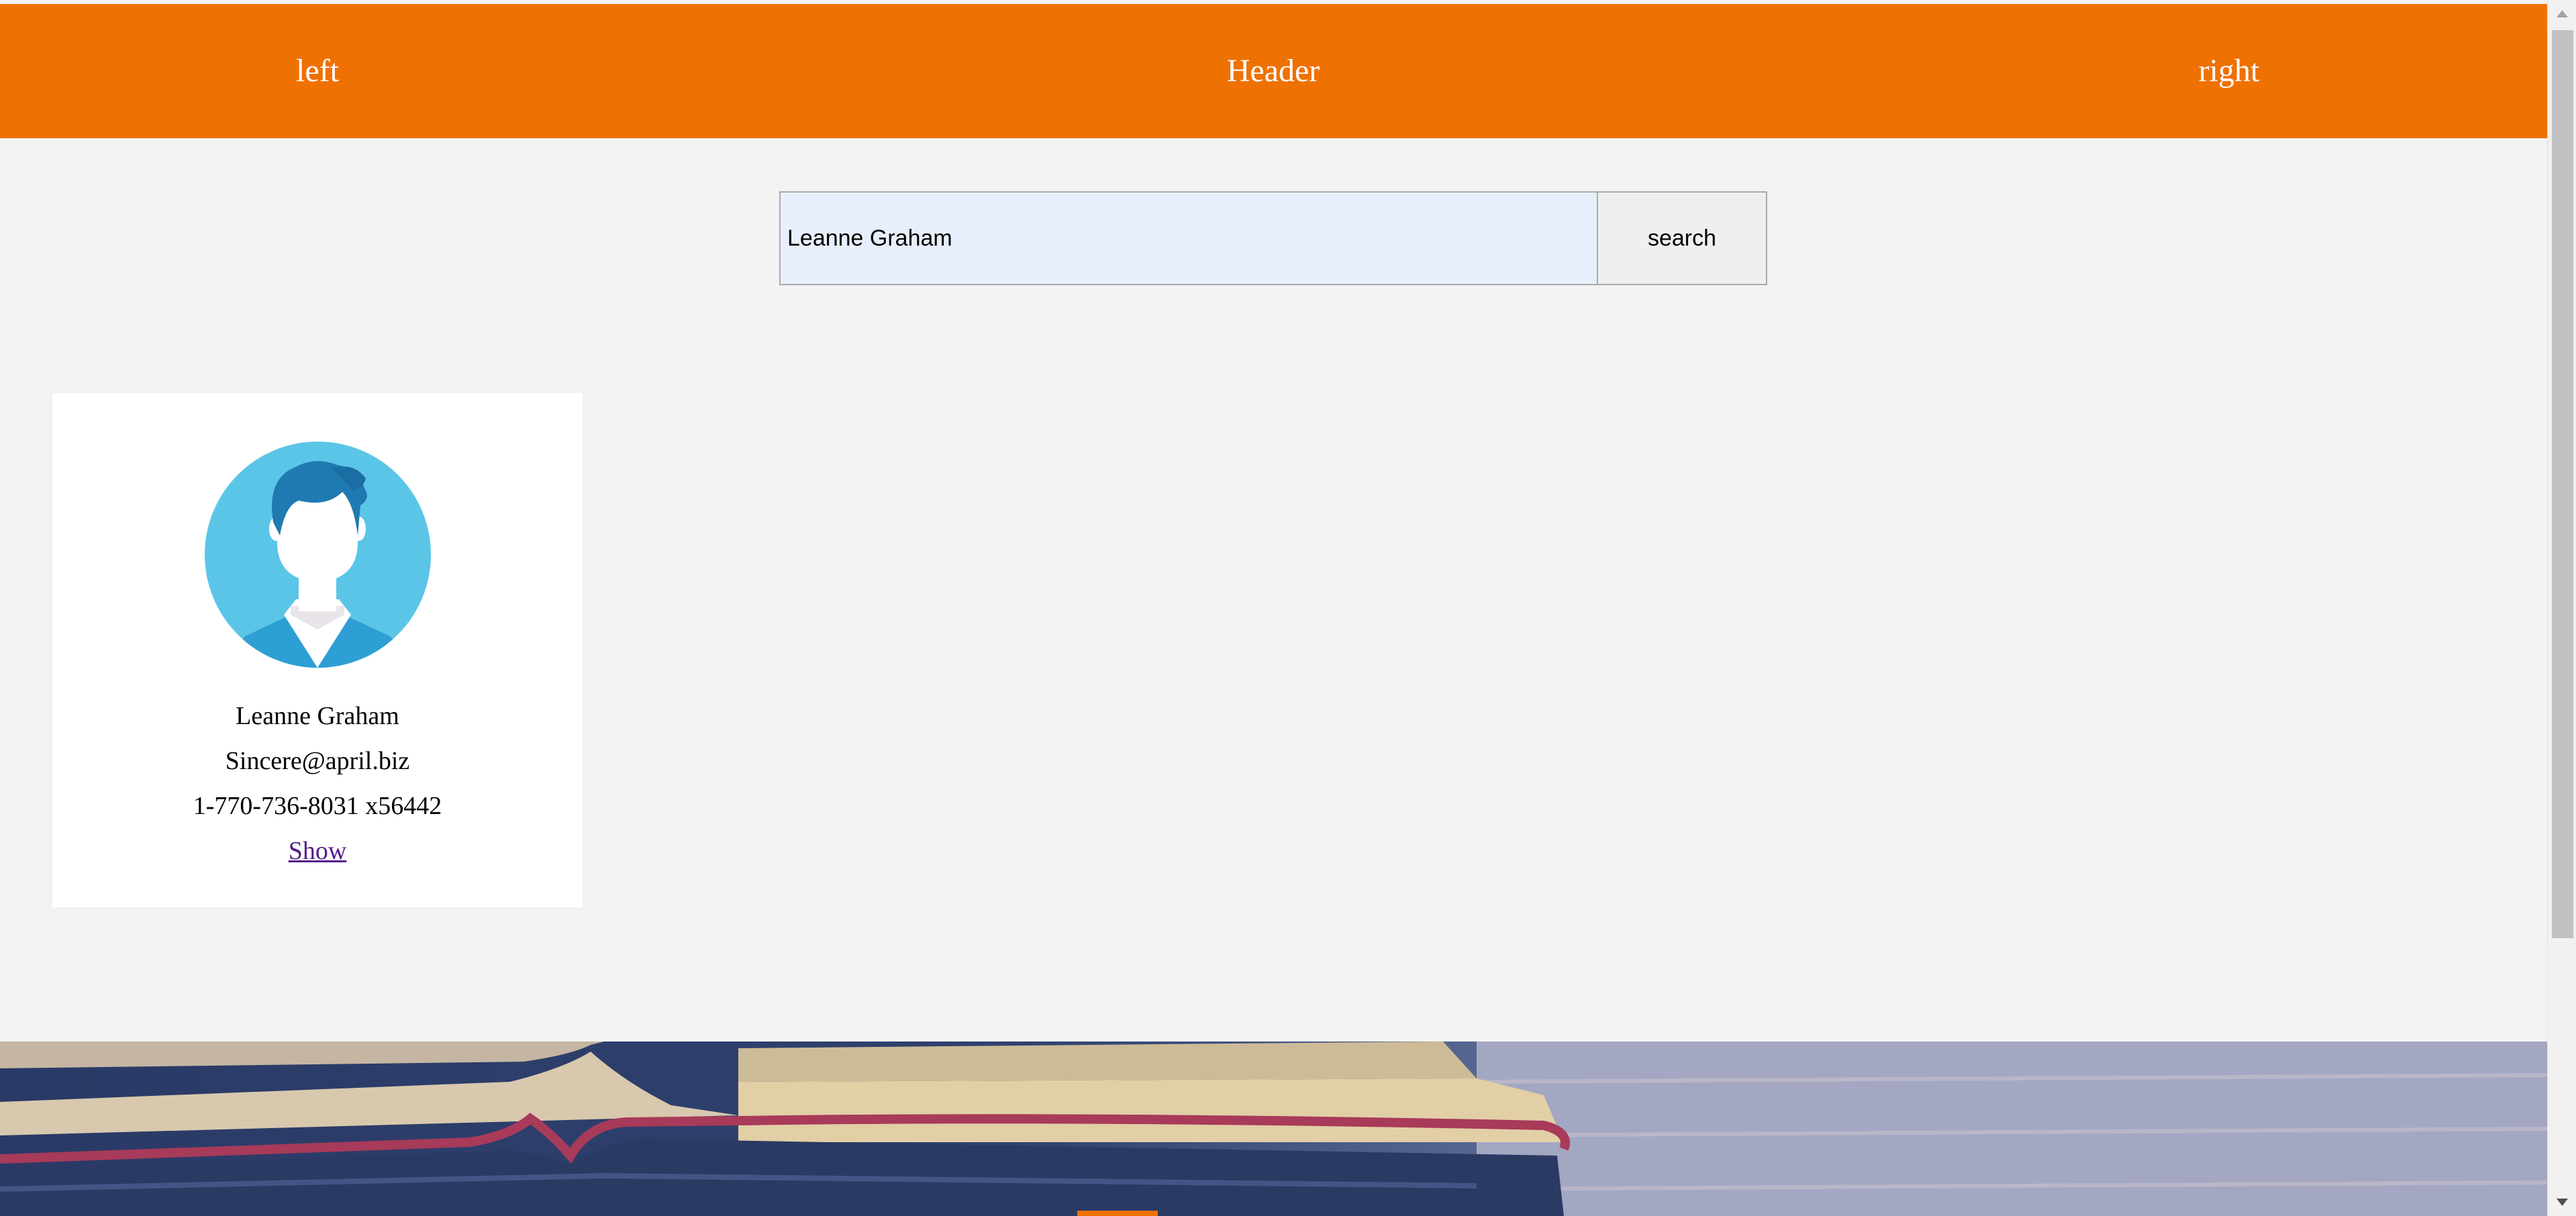 The width and height of the screenshot is (2576, 1216). I want to click on search-input, so click(1188, 238).